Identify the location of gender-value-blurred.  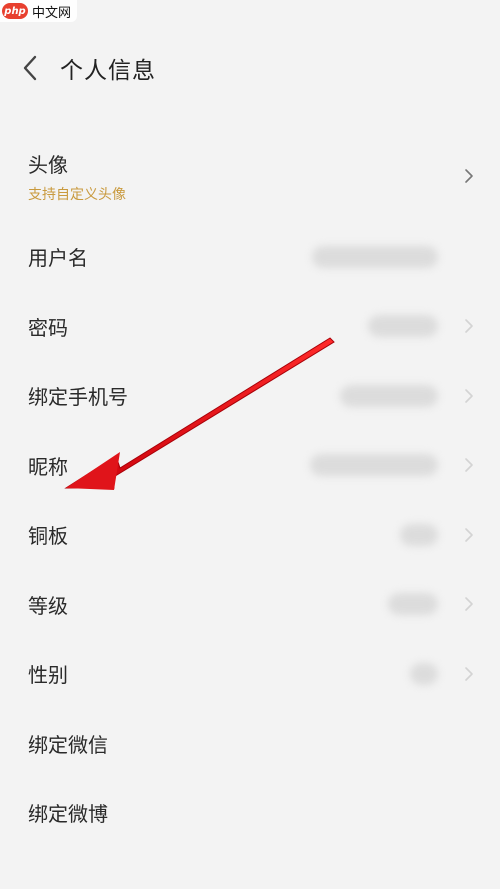
(424, 673).